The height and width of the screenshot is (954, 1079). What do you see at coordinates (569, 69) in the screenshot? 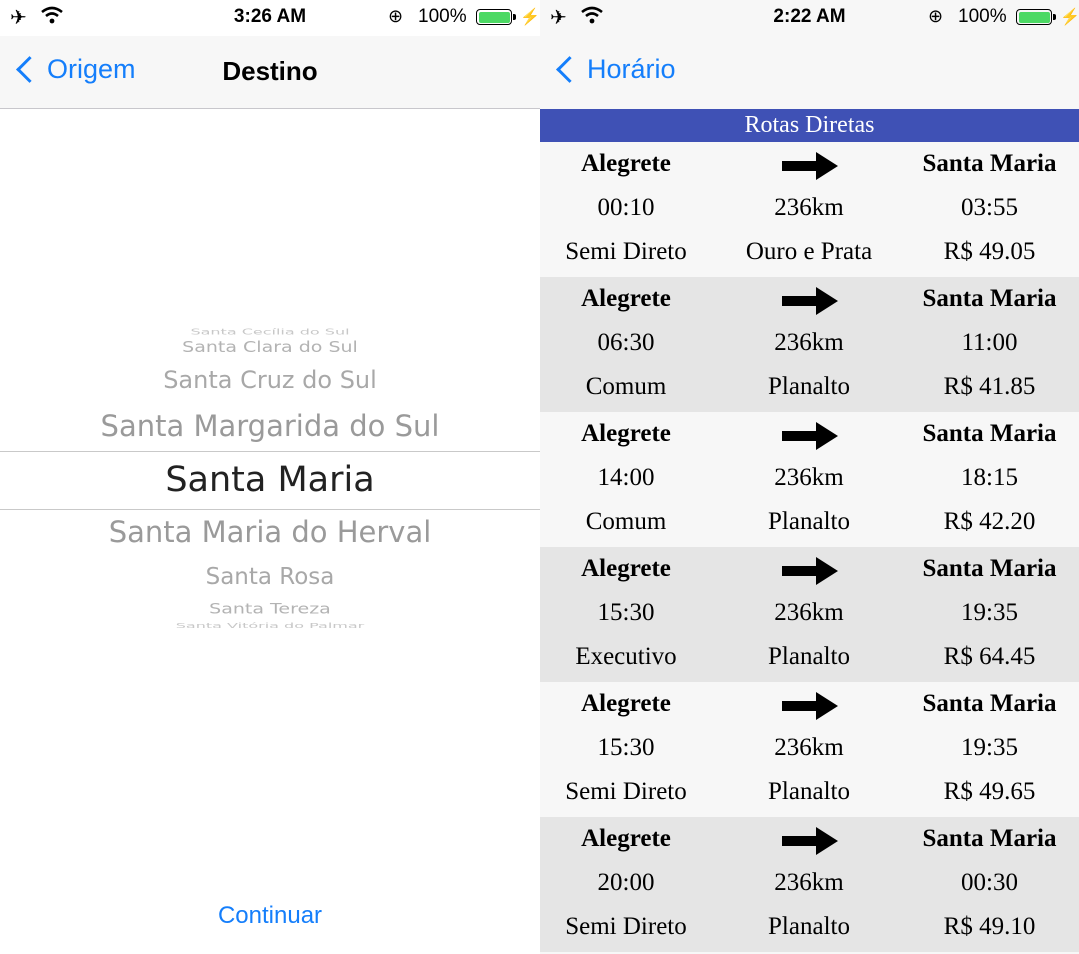
I see `chevron-left-icon` at bounding box center [569, 69].